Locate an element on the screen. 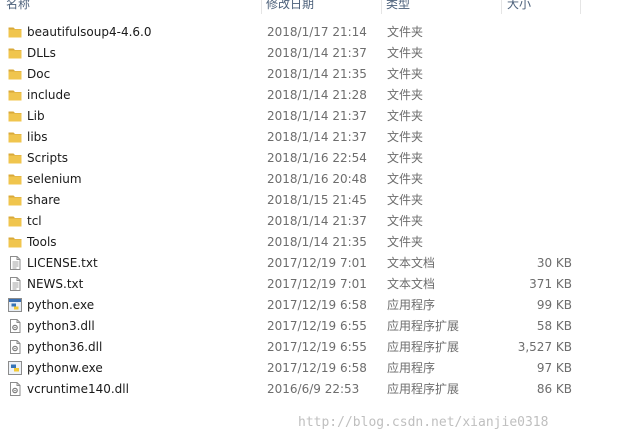 The width and height of the screenshot is (627, 444). file-row: pythonw.exe 2017/12/19 6:58 应用程序 97 KB is located at coordinates (313, 368).